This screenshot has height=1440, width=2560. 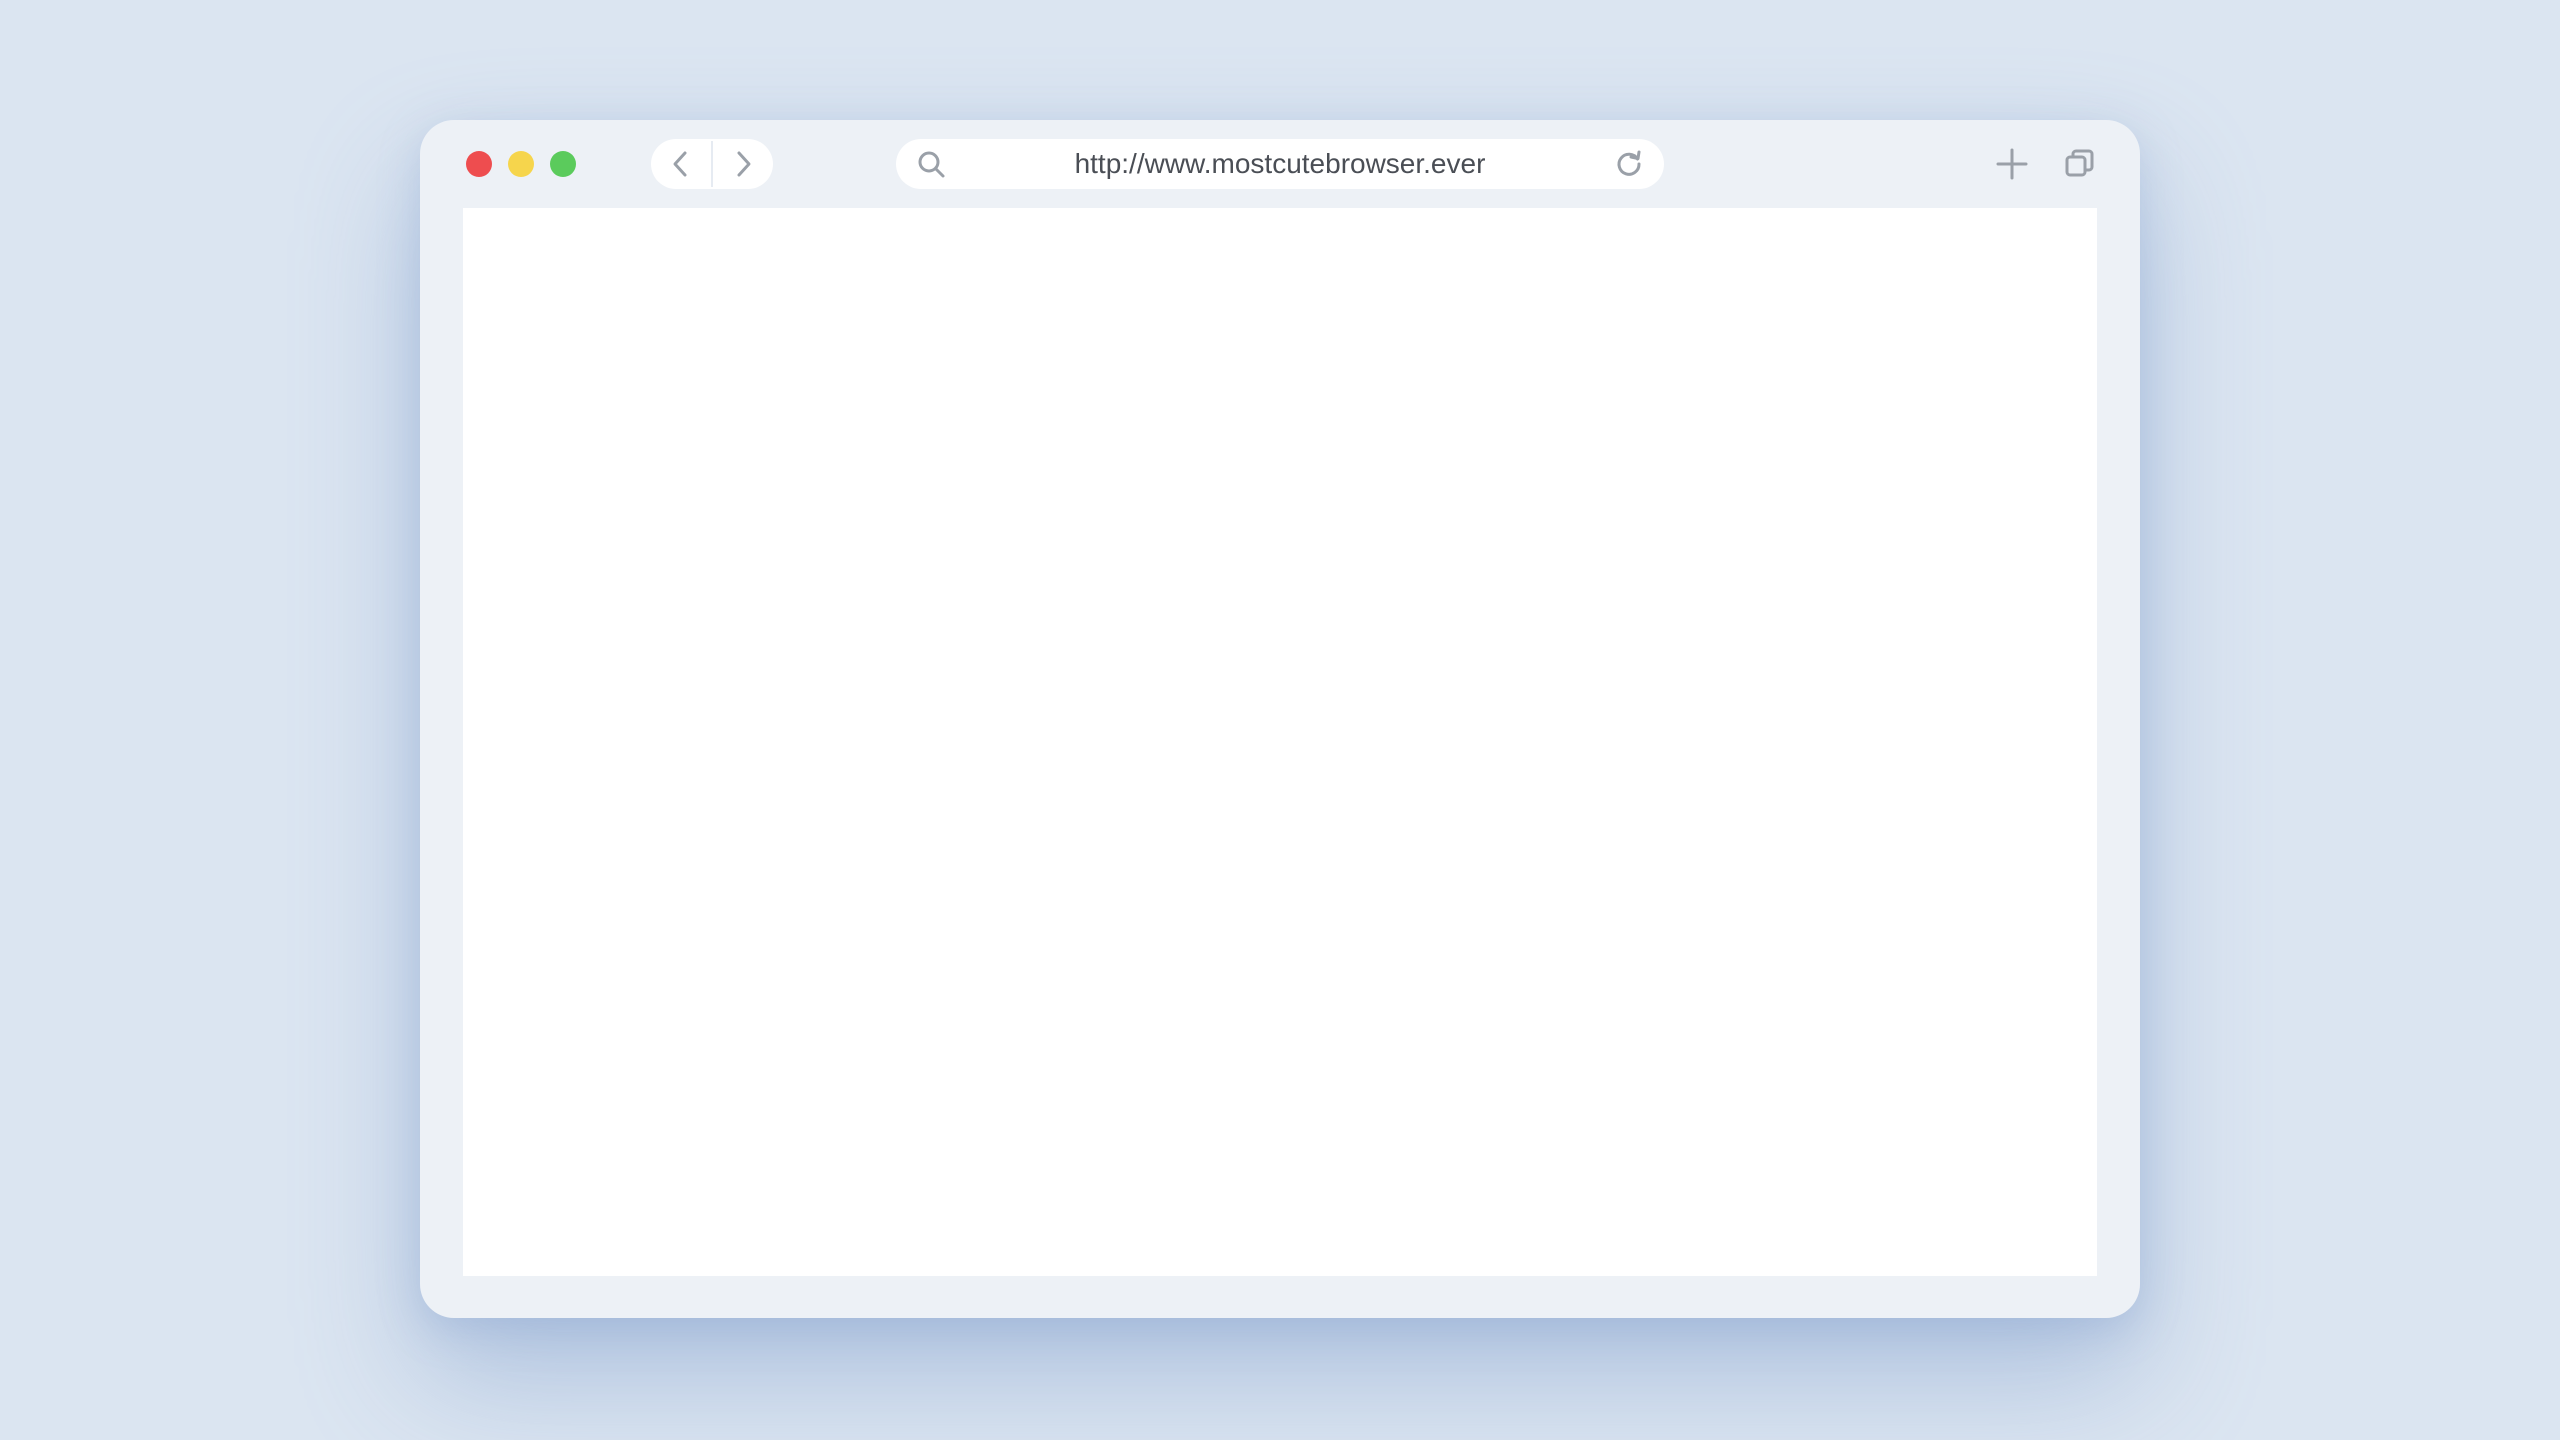 What do you see at coordinates (2012, 164) in the screenshot?
I see `plus-icon` at bounding box center [2012, 164].